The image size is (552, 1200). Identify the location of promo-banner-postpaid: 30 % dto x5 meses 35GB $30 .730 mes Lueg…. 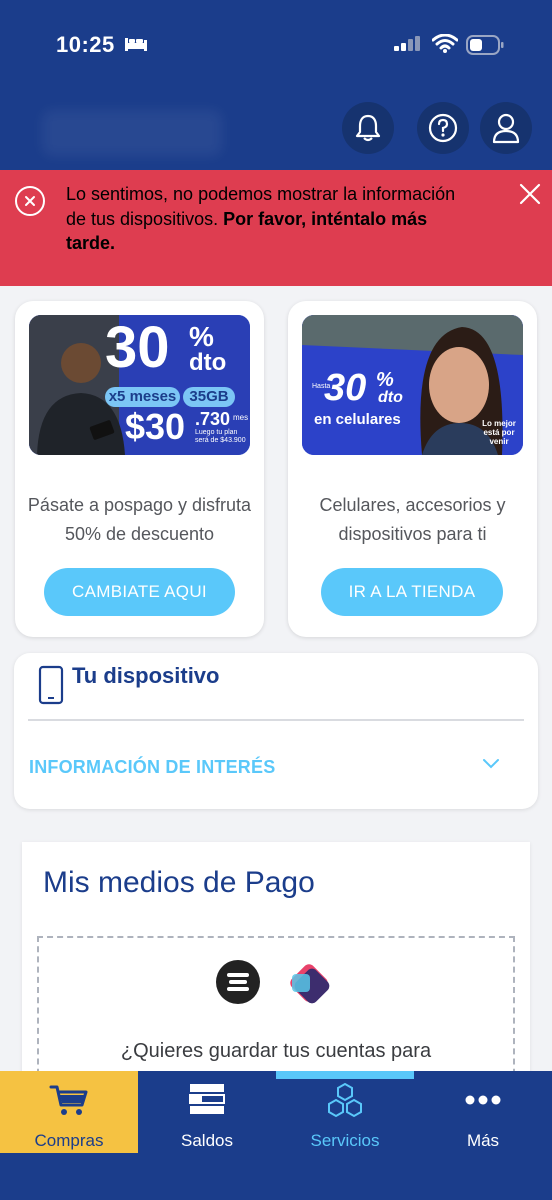
(139, 385).